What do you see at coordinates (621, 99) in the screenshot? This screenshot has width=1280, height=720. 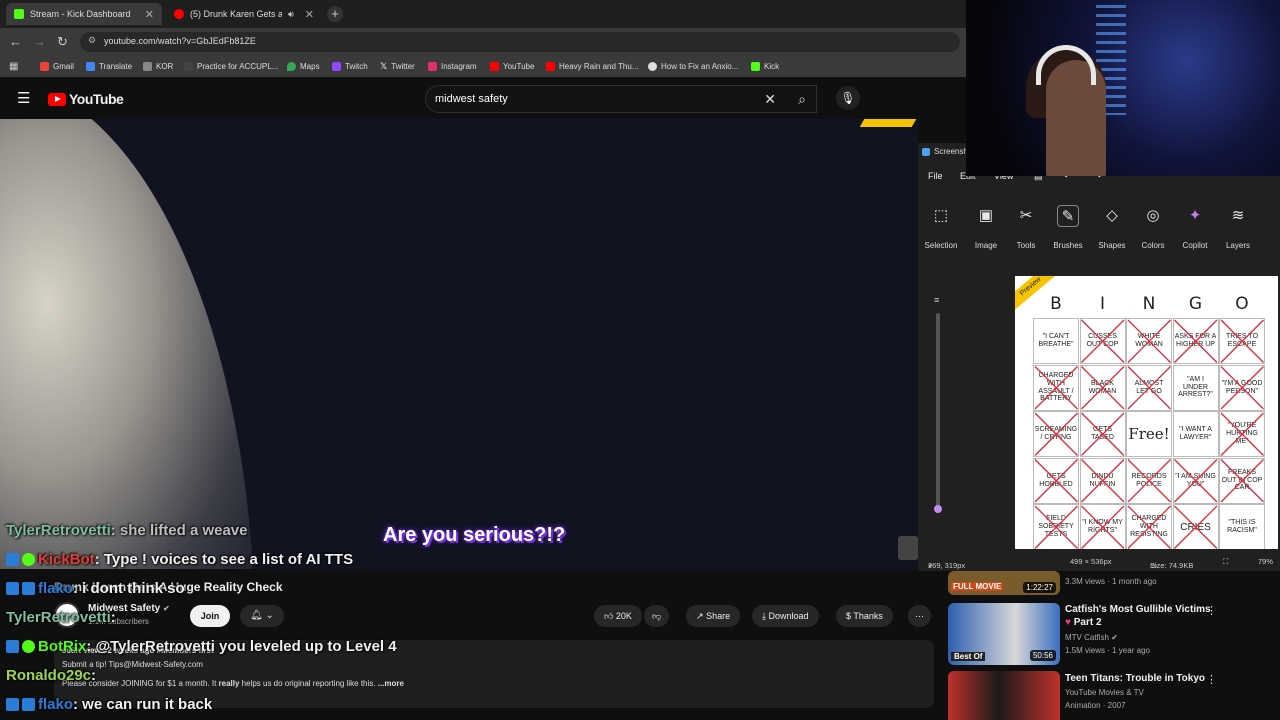 I see `search-input: midwest safety ✕` at bounding box center [621, 99].